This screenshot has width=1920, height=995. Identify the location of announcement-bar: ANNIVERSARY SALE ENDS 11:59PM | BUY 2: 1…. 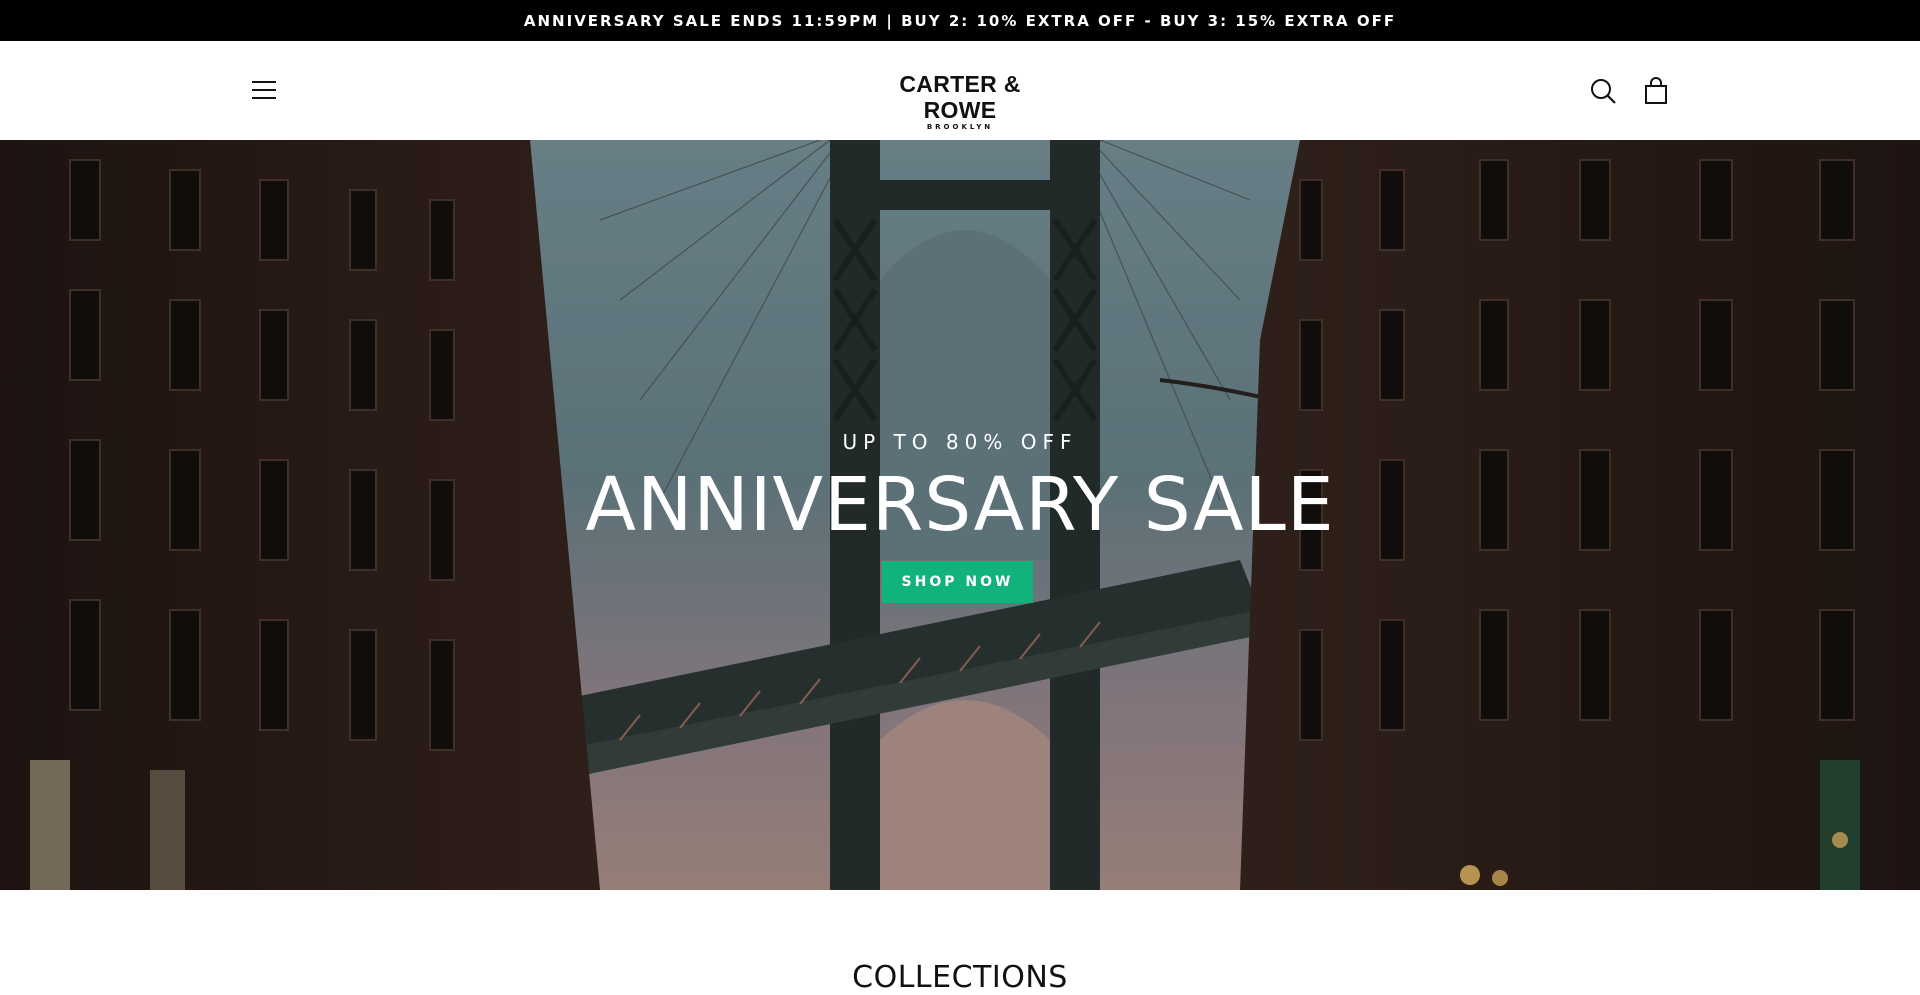
(960, 20).